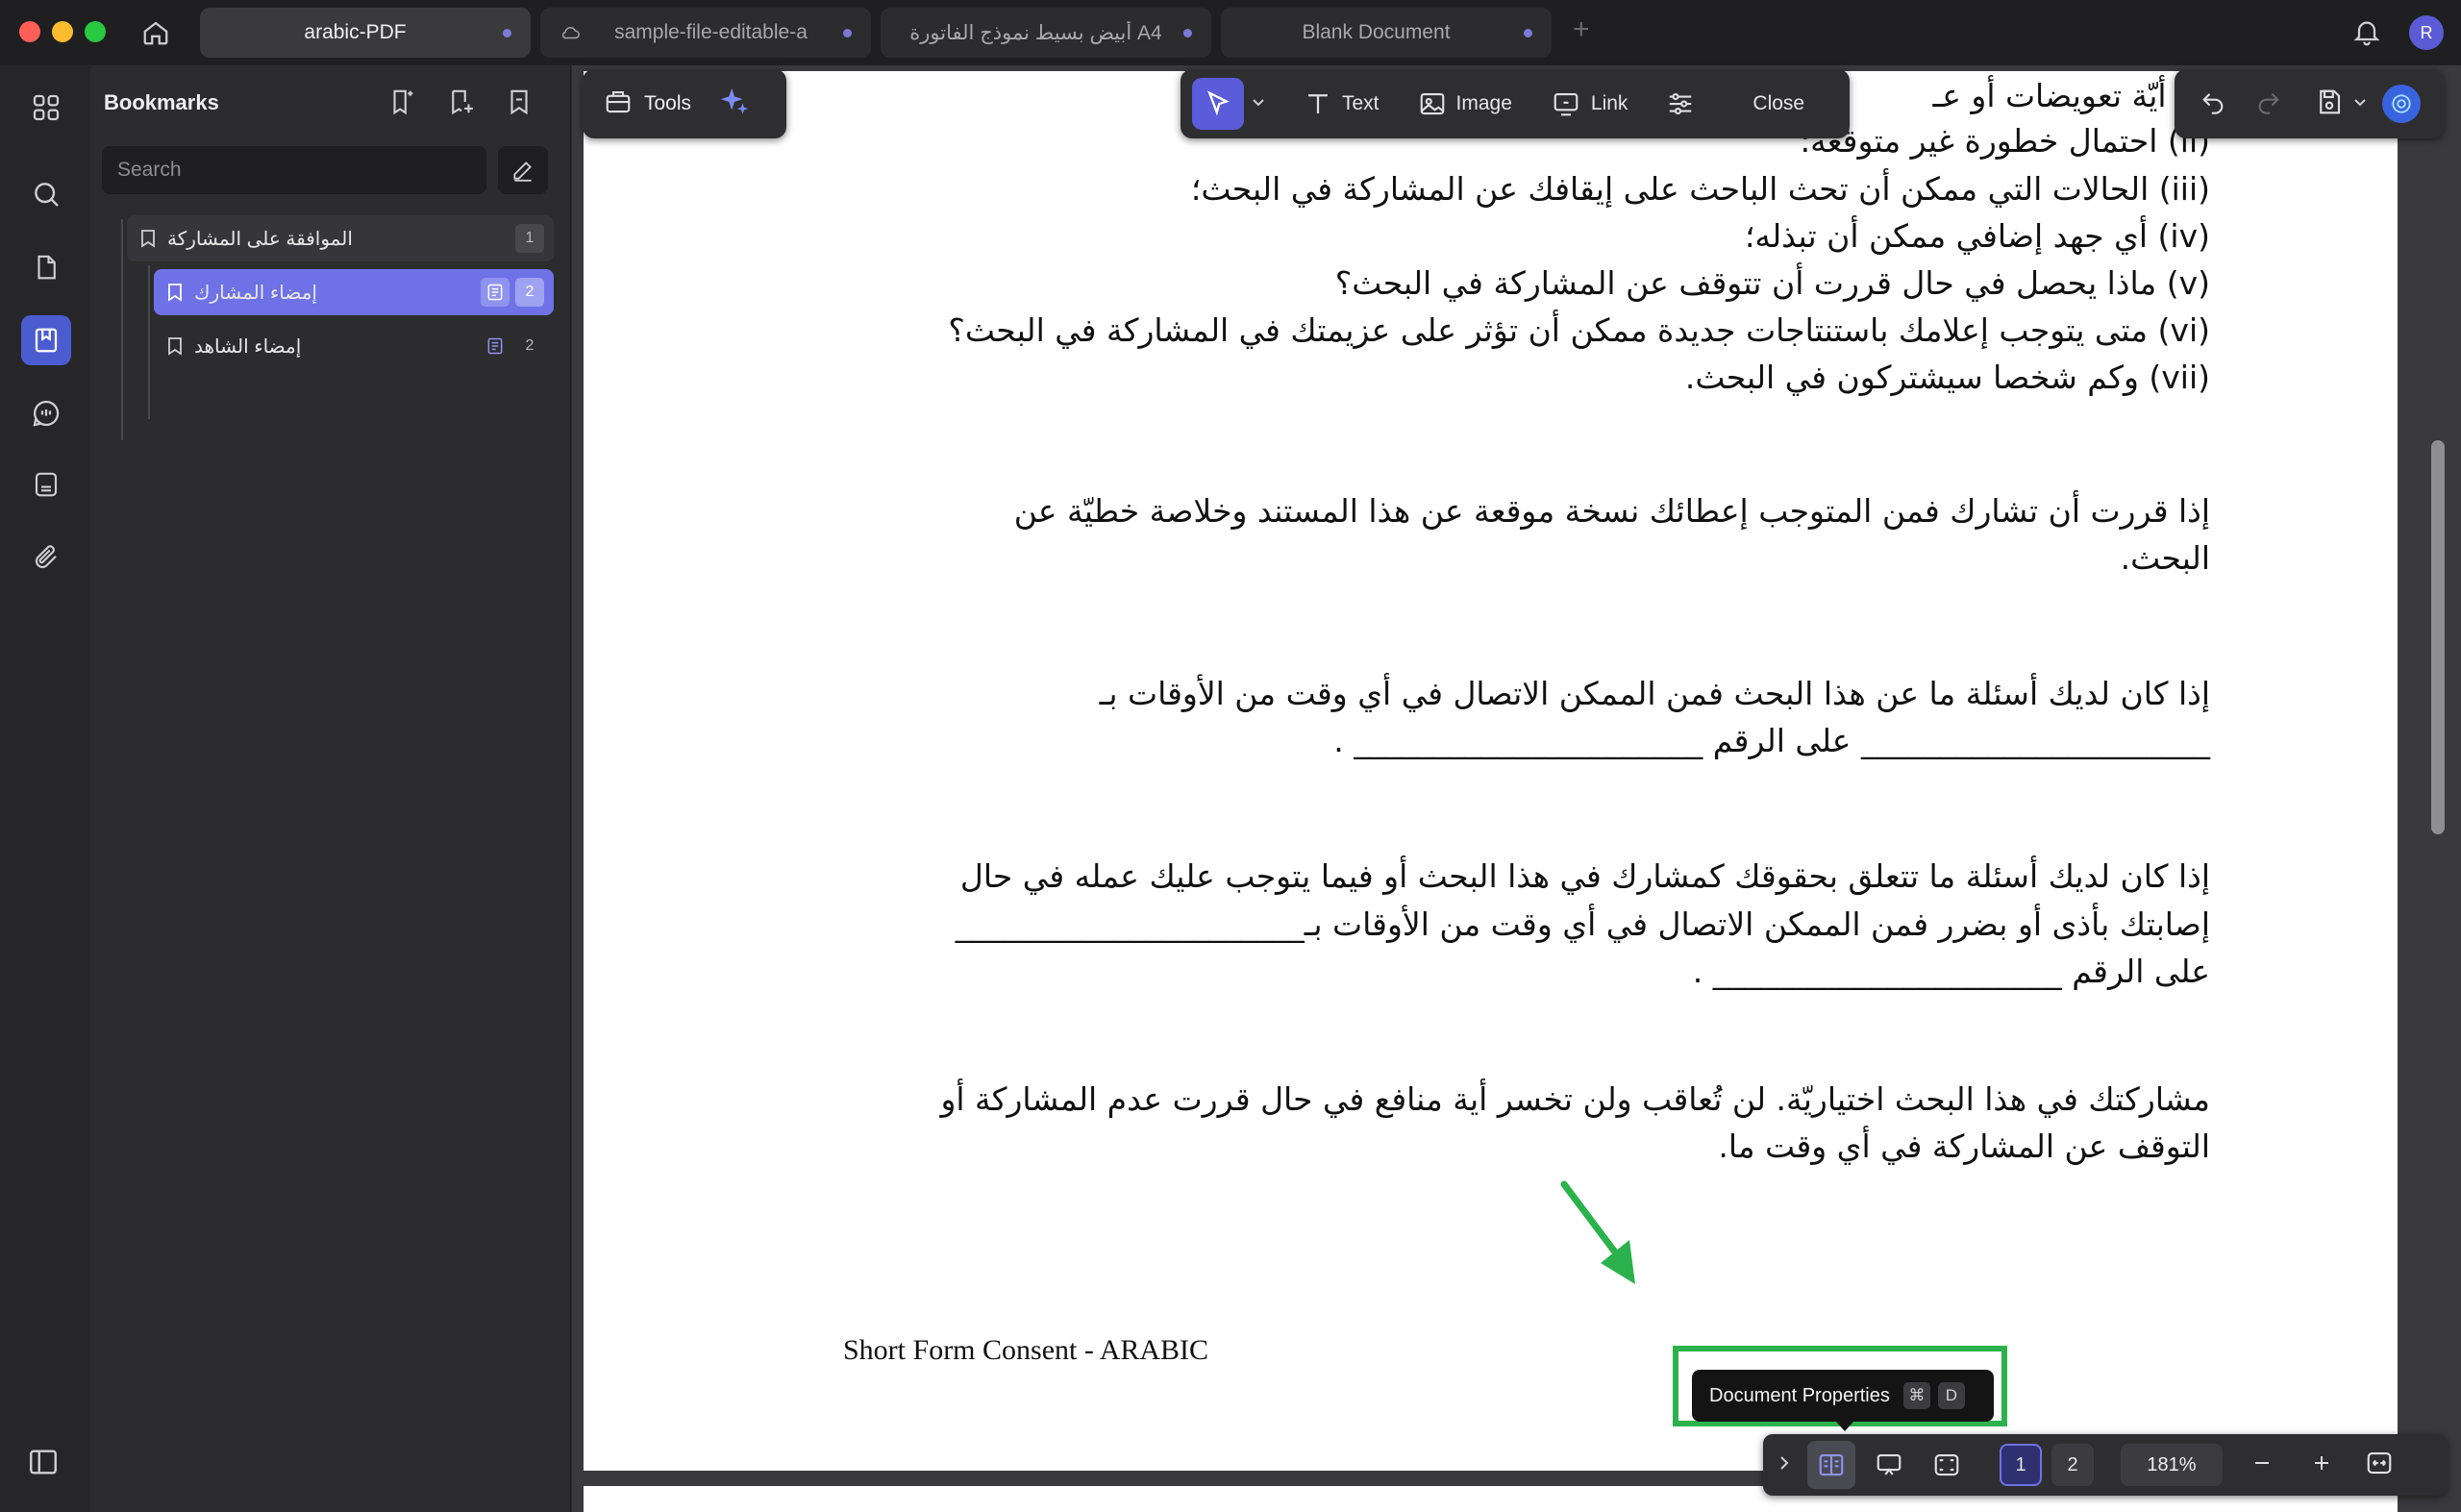  I want to click on tab-arabic-pdf: arabic-PDF, so click(365, 33).